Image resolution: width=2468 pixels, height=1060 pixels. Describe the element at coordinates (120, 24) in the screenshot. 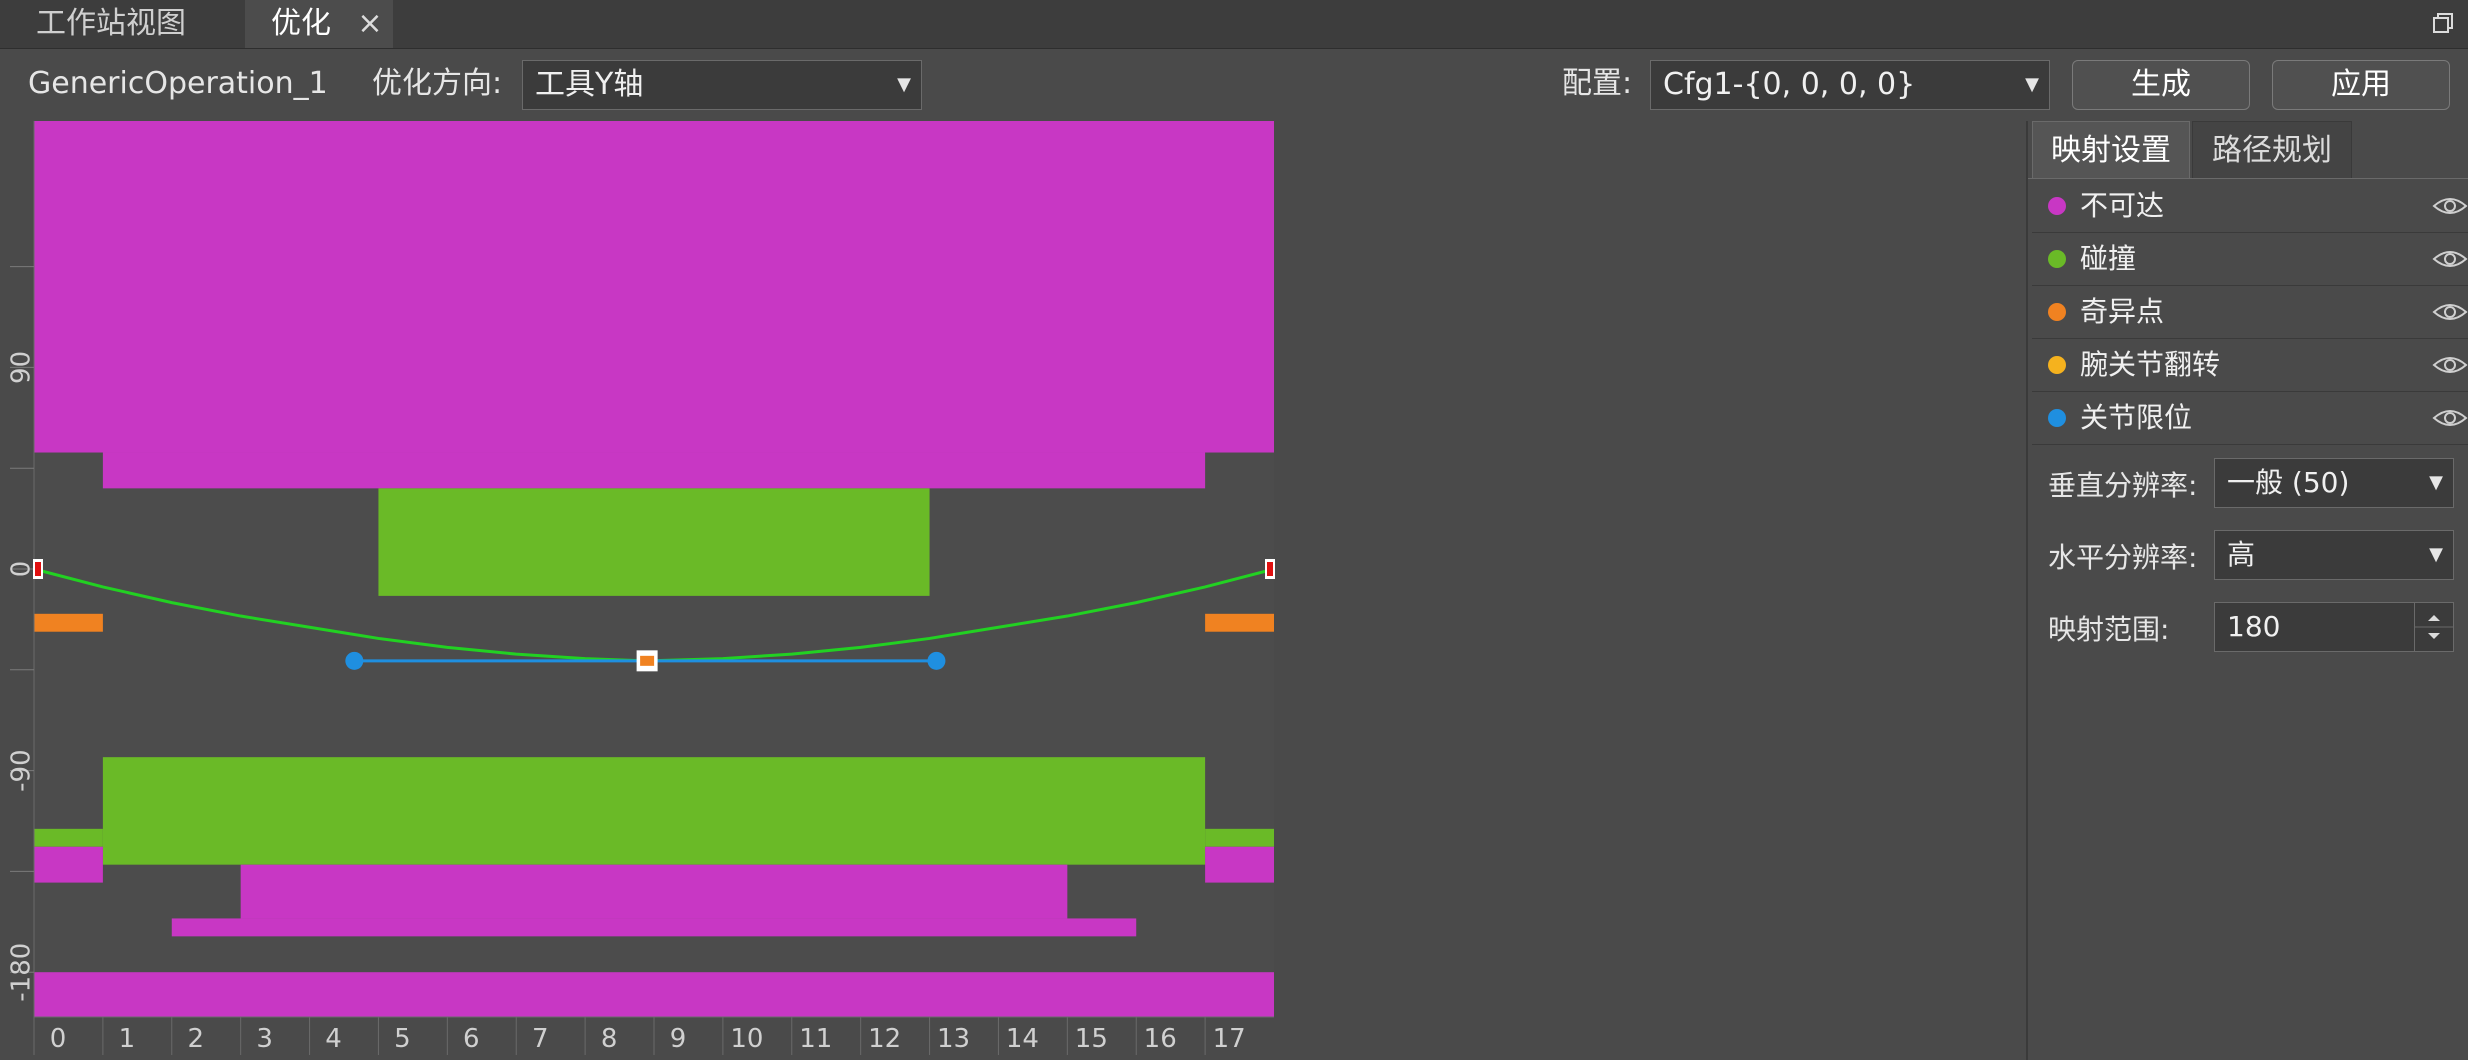

I see `tab-workstation-view: 工作站视图` at that location.